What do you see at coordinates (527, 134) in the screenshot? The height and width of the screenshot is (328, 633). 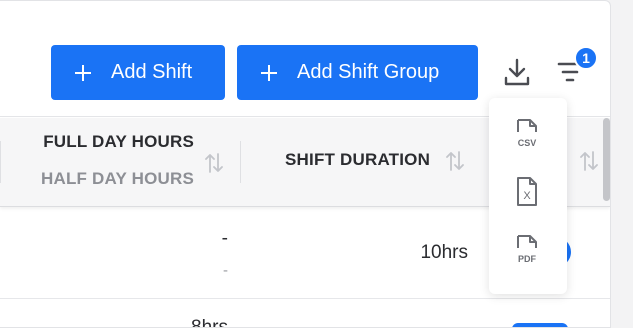 I see `csv-file-icon: CSV` at bounding box center [527, 134].